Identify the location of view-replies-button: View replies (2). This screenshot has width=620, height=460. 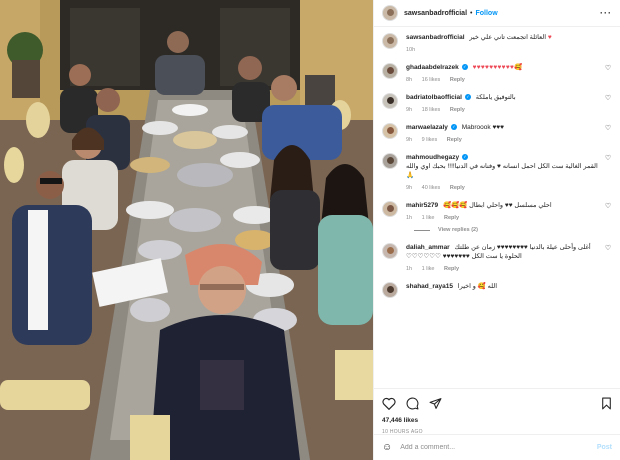
(513, 230).